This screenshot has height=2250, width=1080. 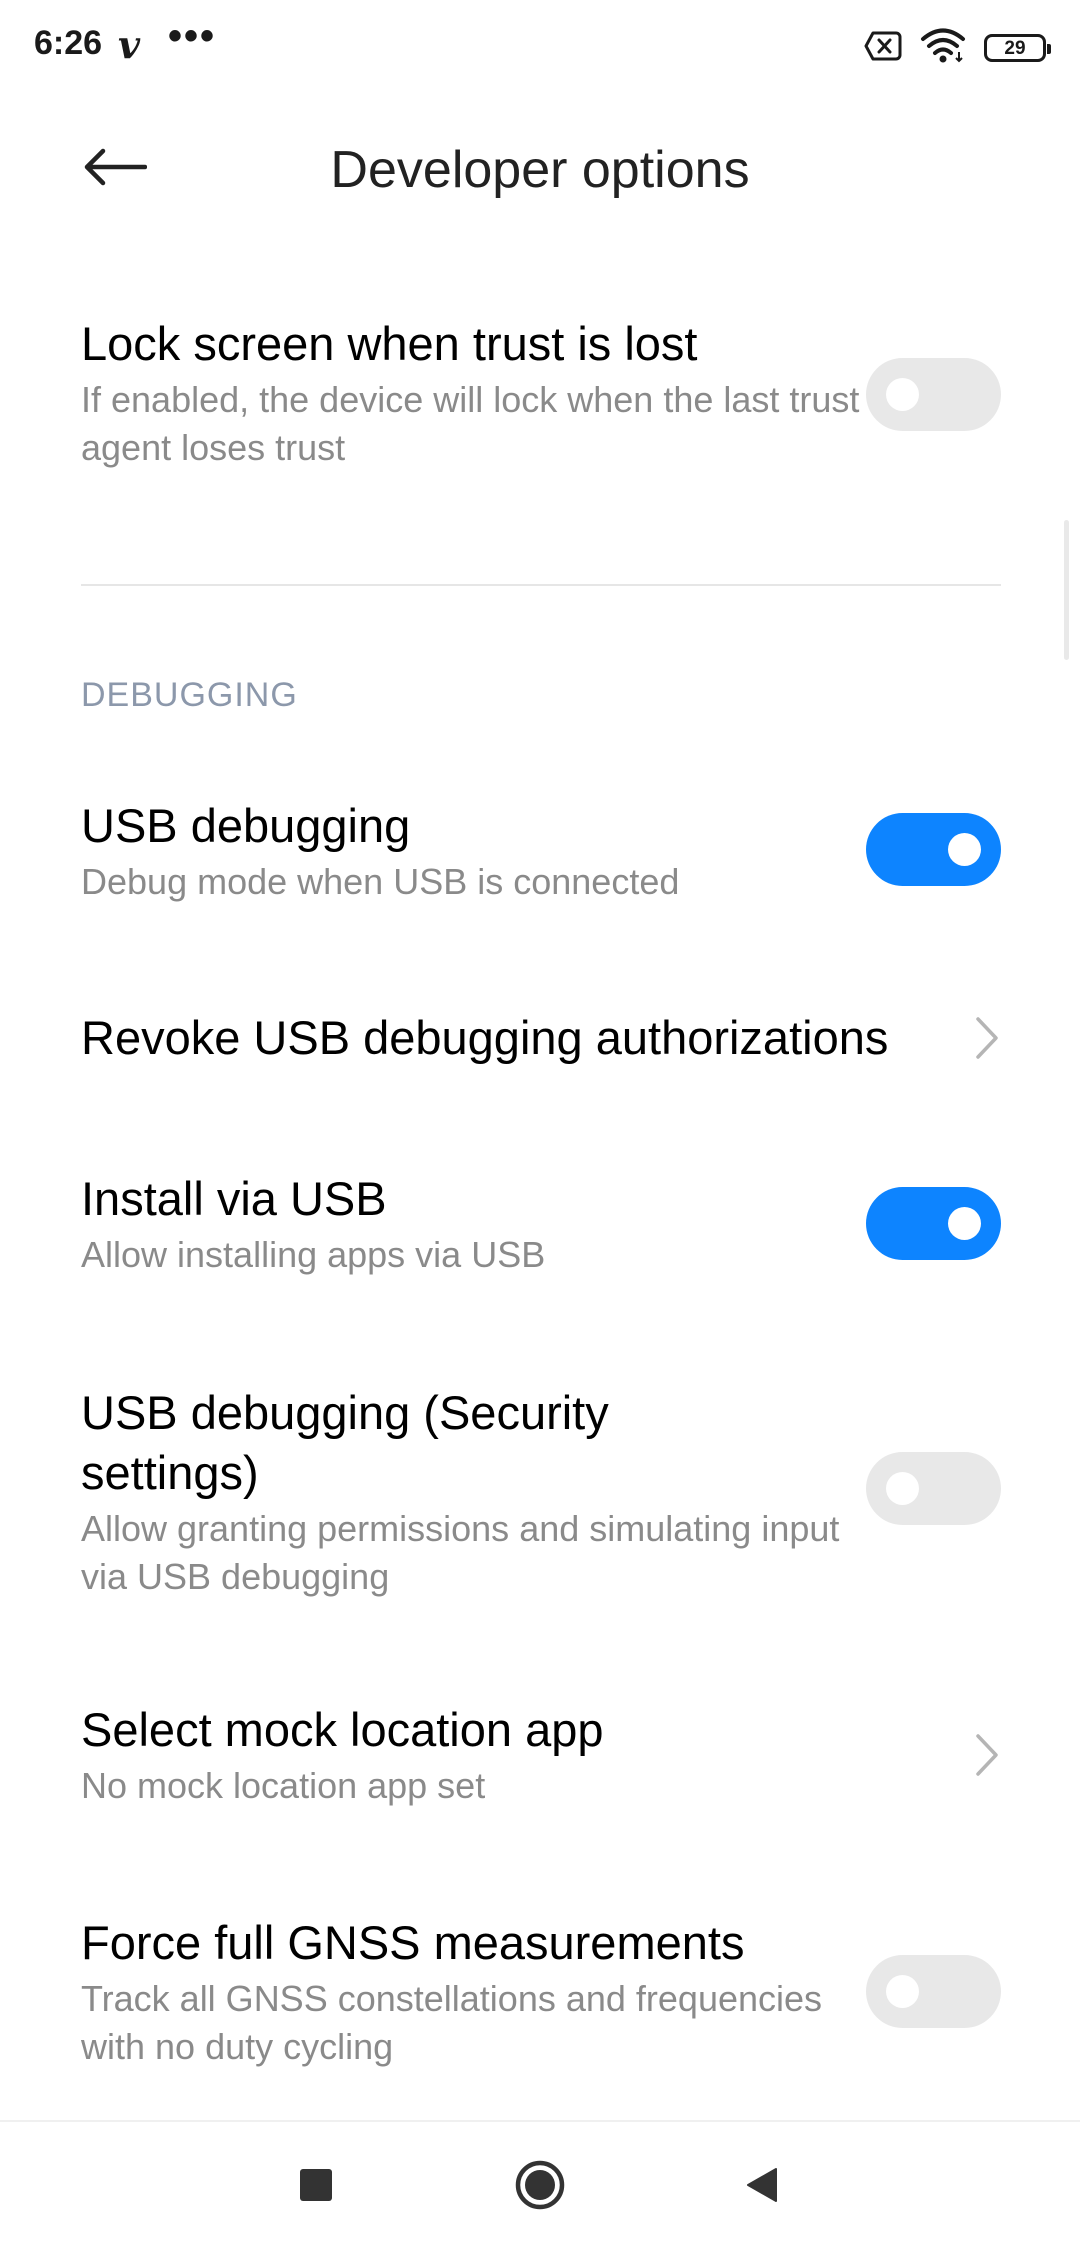 What do you see at coordinates (540, 48) in the screenshot?
I see `status-bar: 6:26 v ••• 29` at bounding box center [540, 48].